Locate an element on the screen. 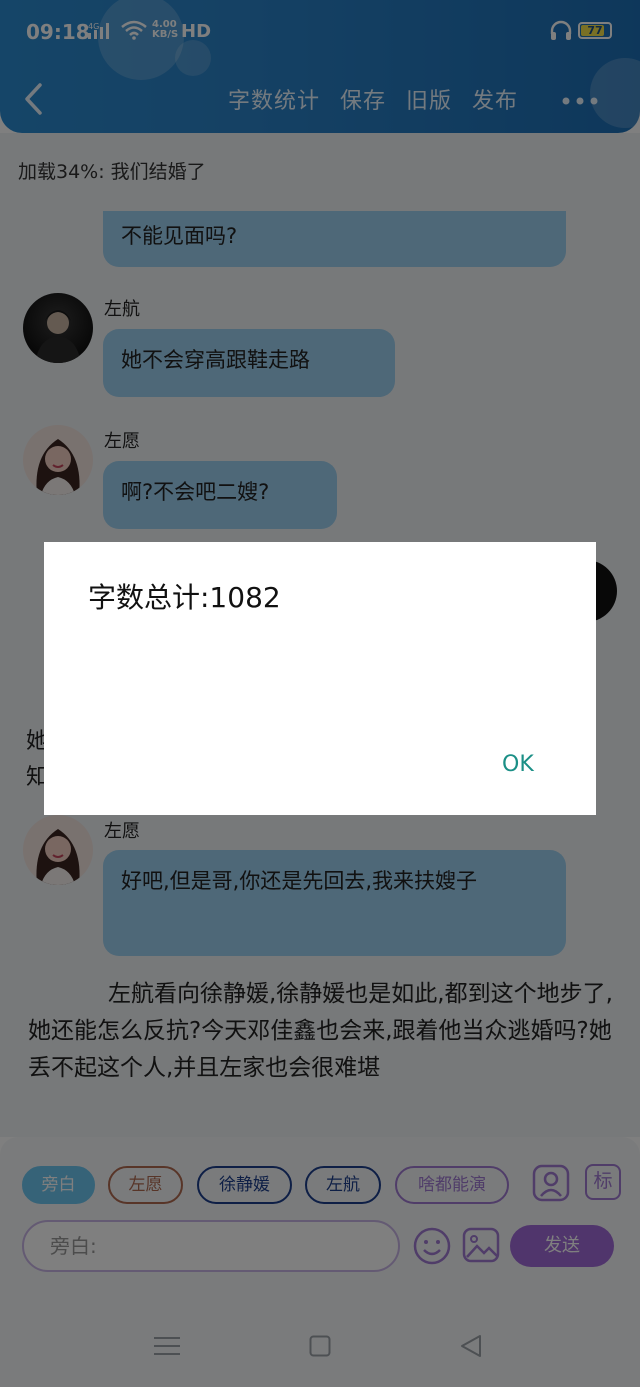 The width and height of the screenshot is (640, 1387). ok-button: OK is located at coordinates (518, 764).